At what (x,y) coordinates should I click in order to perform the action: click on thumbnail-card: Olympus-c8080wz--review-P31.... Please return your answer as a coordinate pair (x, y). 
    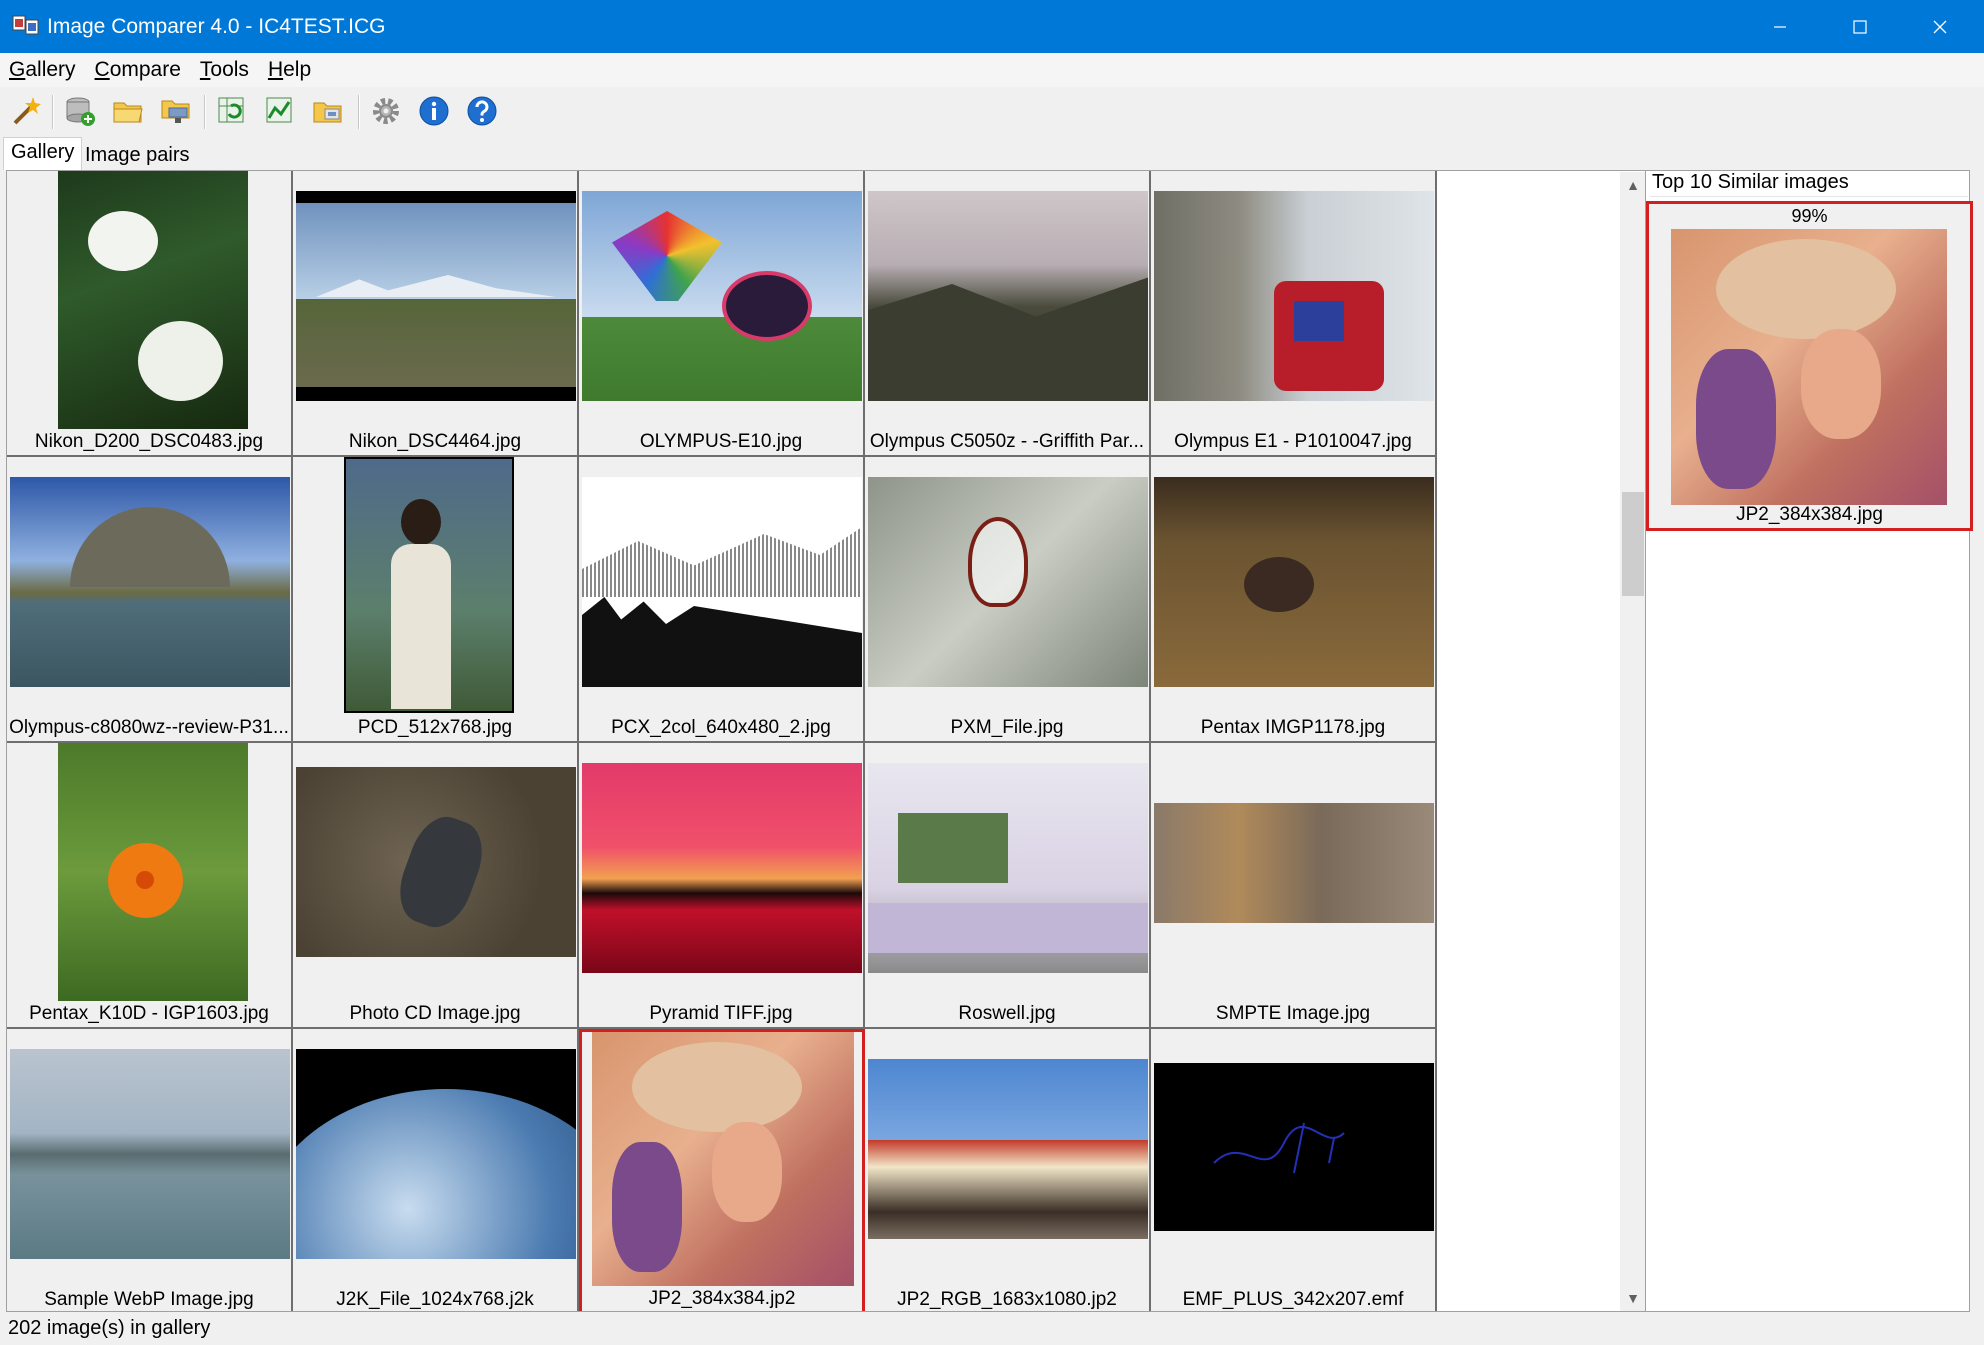
    Looking at the image, I should click on (150, 600).